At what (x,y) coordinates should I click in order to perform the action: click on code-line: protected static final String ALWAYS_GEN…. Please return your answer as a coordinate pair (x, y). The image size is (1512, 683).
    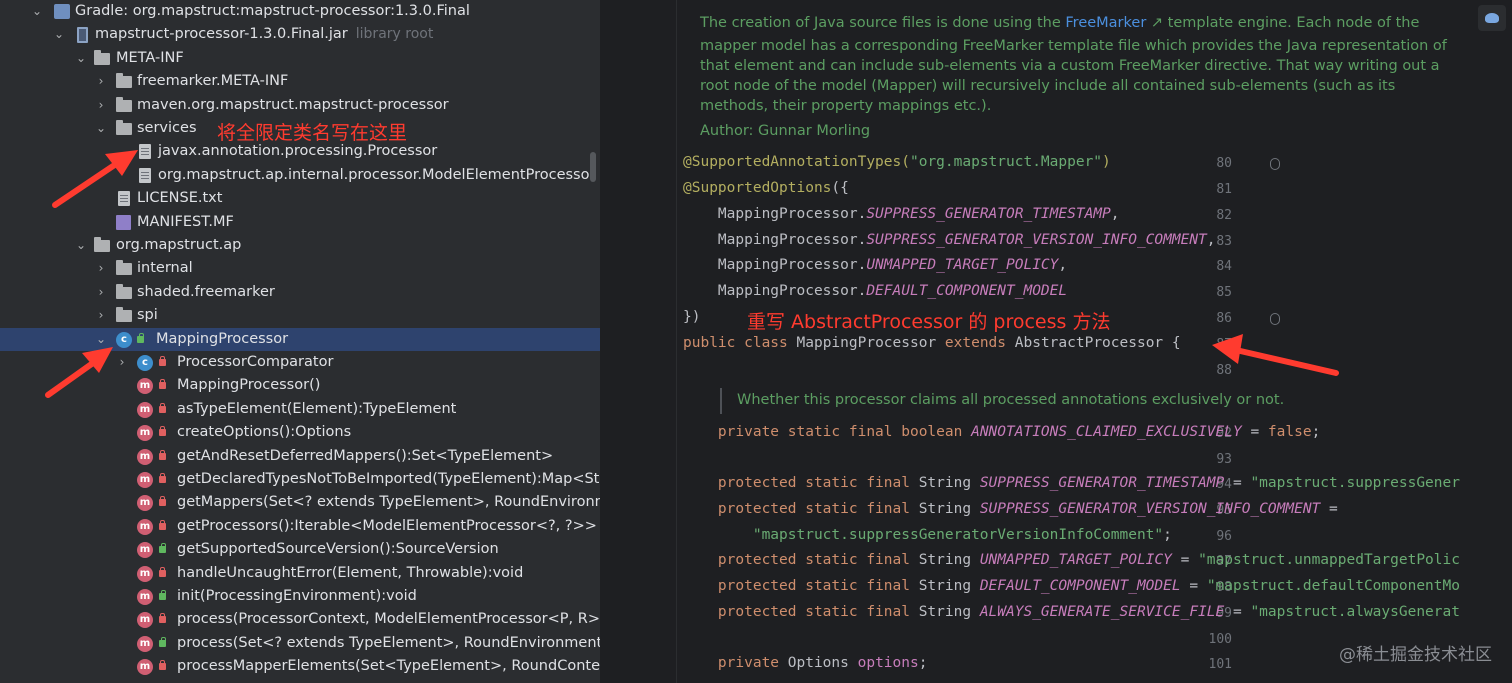
    Looking at the image, I should click on (1071, 612).